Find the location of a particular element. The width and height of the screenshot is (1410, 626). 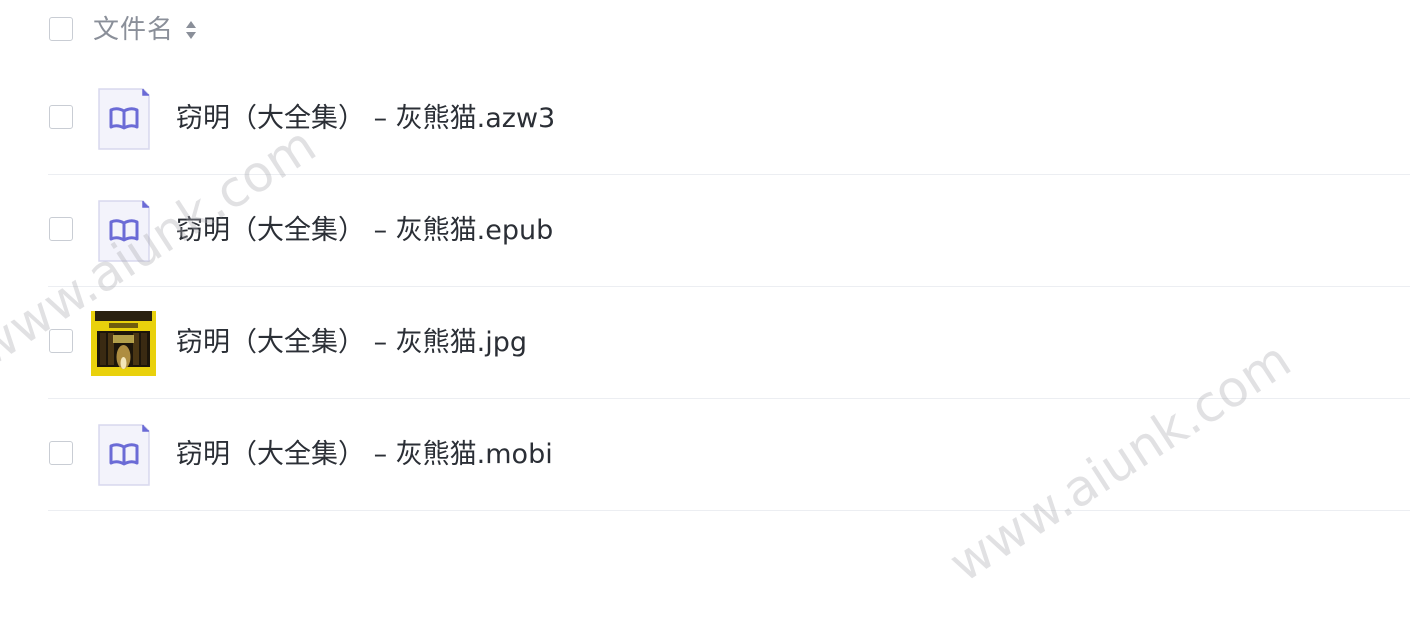

row-divider is located at coordinates (729, 510).